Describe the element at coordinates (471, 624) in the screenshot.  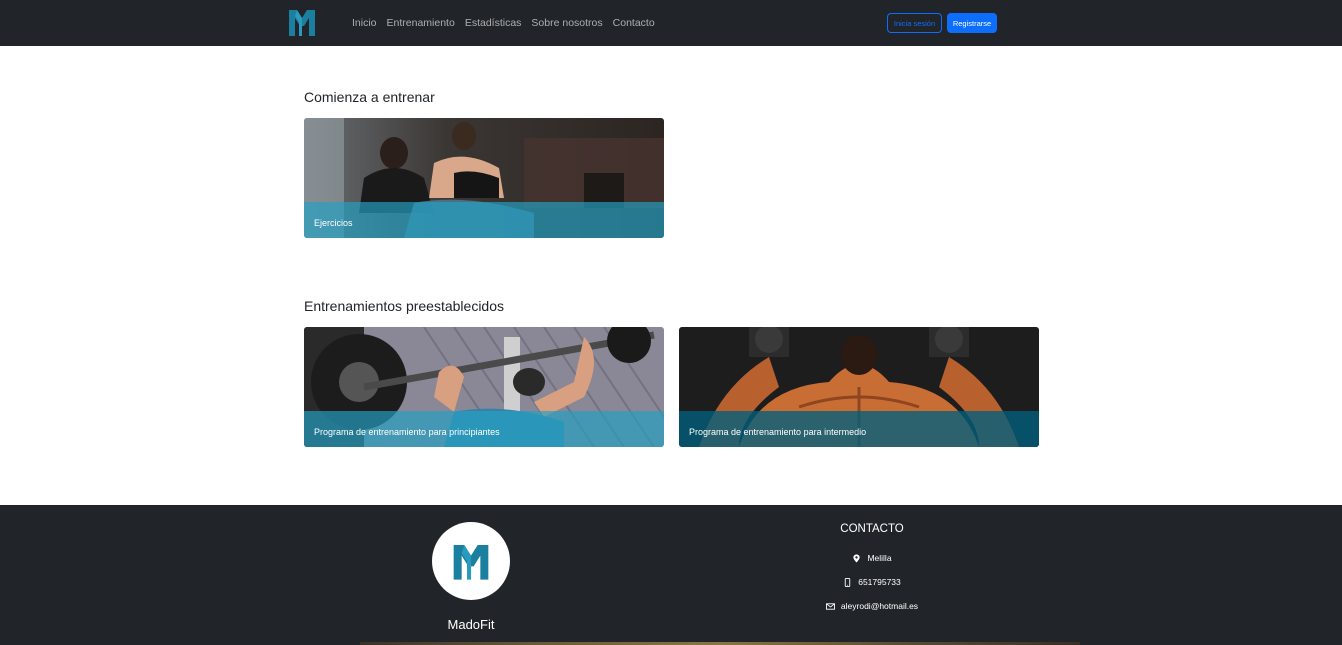
I see `footer-brand-name: MadoFit` at that location.